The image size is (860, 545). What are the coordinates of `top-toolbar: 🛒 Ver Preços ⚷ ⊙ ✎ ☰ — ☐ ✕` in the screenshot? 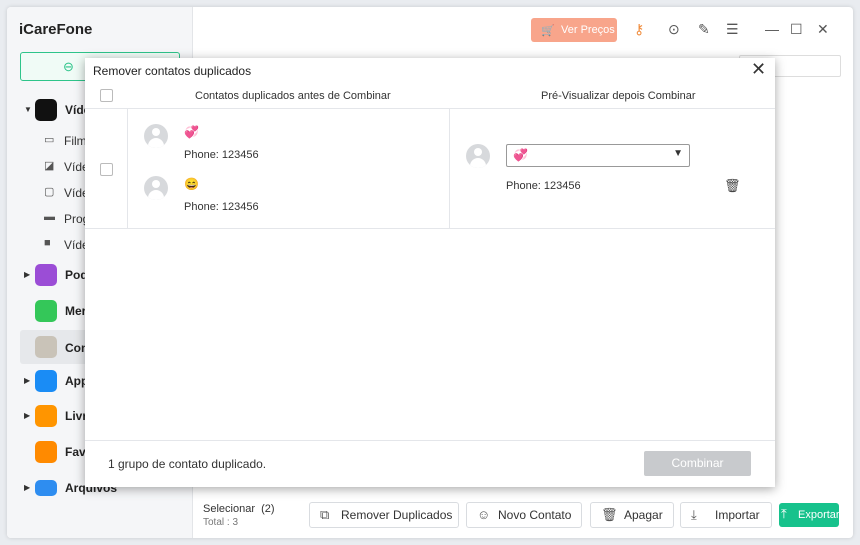 It's located at (523, 29).